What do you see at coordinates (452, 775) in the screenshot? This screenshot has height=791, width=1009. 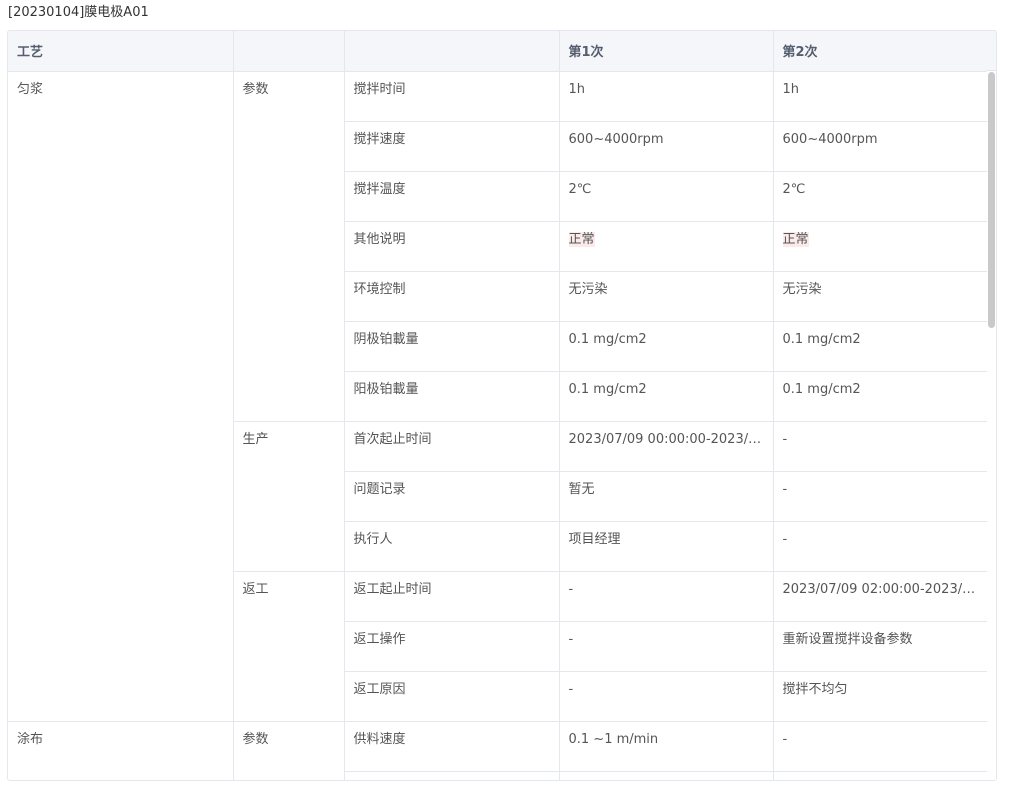 I see `item-cell` at bounding box center [452, 775].